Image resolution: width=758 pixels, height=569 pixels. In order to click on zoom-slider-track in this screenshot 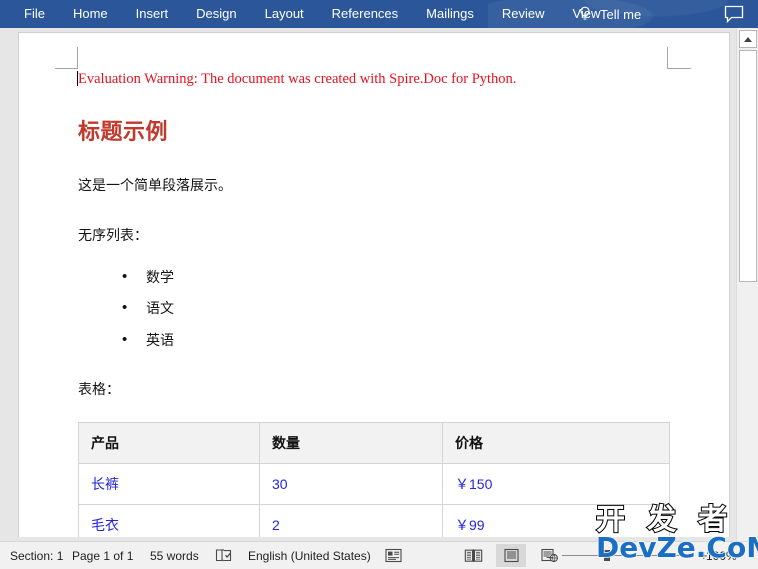, I will do `click(628, 555)`.